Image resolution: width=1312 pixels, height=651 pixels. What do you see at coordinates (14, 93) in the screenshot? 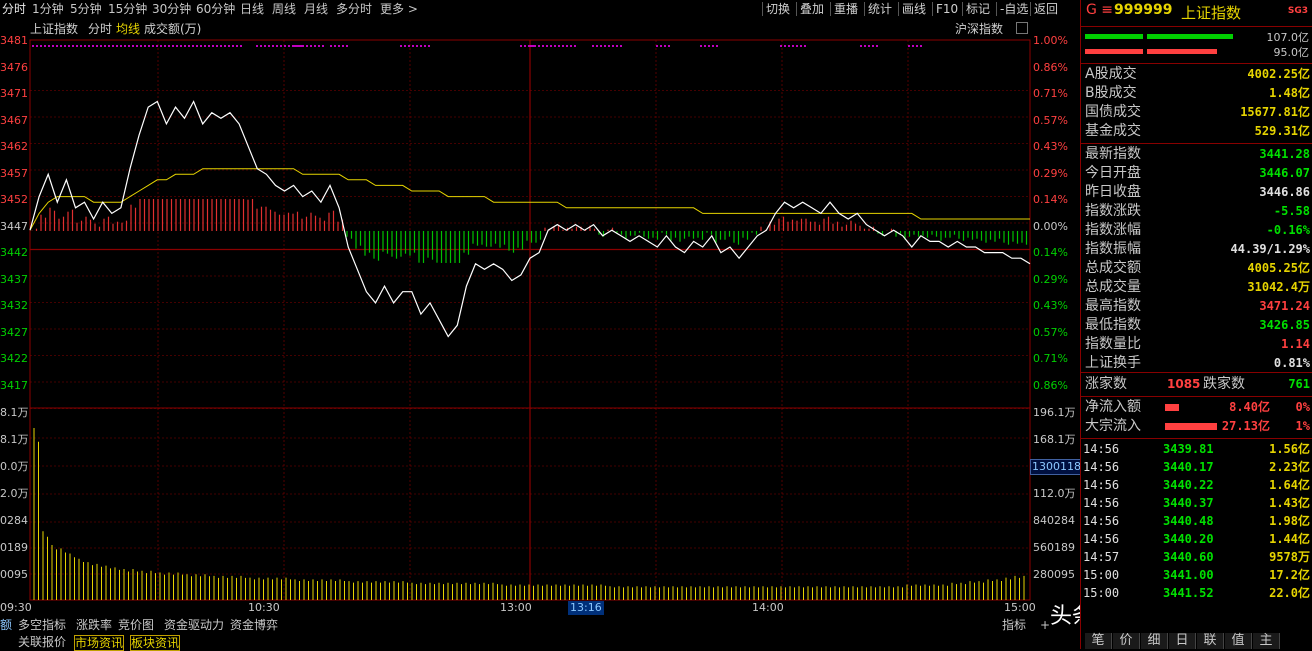
I see `price-axis-label: 3471` at bounding box center [14, 93].